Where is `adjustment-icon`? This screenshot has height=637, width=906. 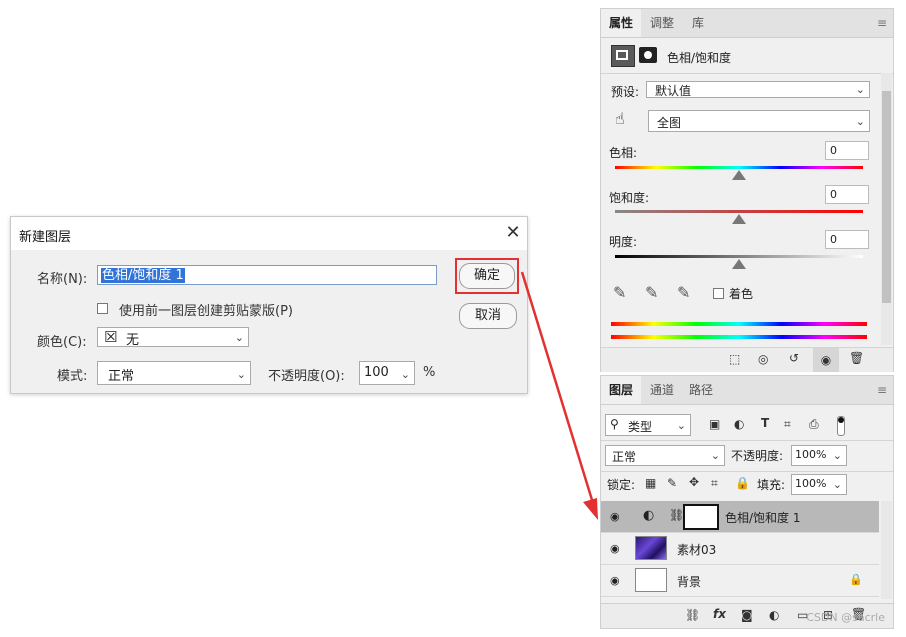
adjustment-icon is located at coordinates (623, 56).